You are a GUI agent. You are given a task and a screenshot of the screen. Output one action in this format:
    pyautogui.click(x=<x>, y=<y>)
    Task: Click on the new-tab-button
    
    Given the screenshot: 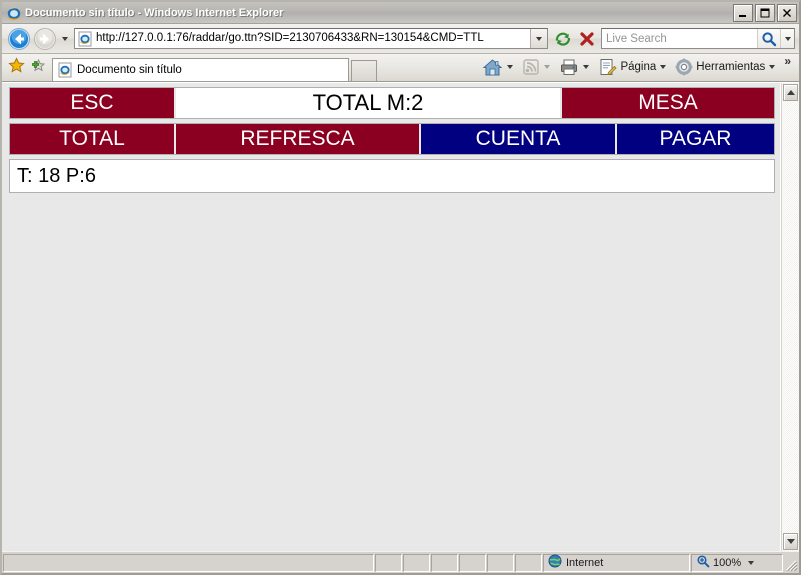 What is the action you would take?
    pyautogui.click(x=364, y=70)
    